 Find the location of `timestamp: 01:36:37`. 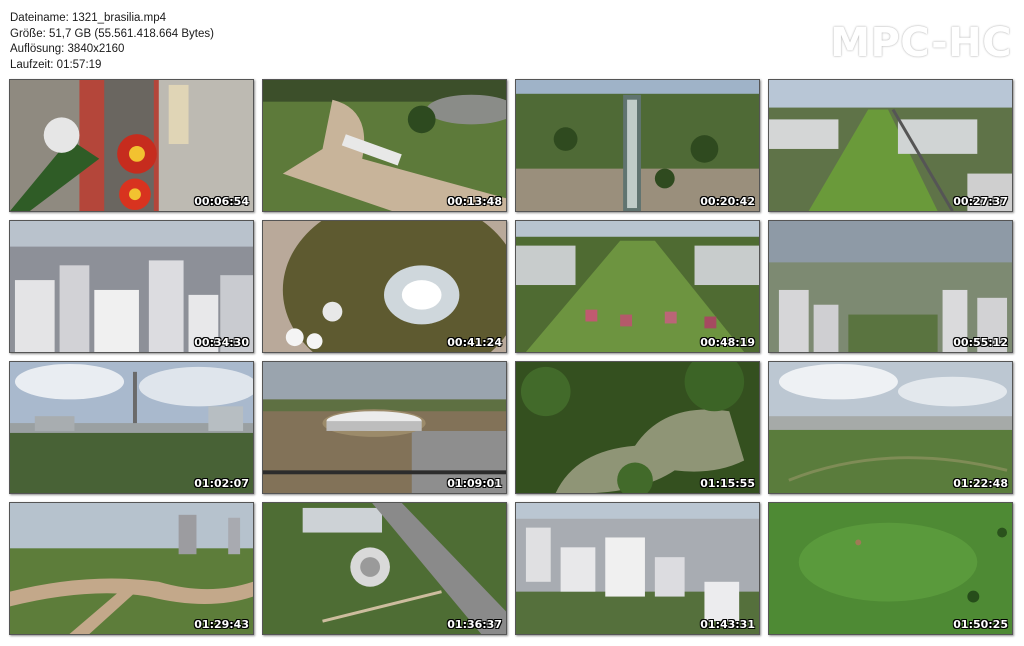

timestamp: 01:36:37 is located at coordinates (474, 624).